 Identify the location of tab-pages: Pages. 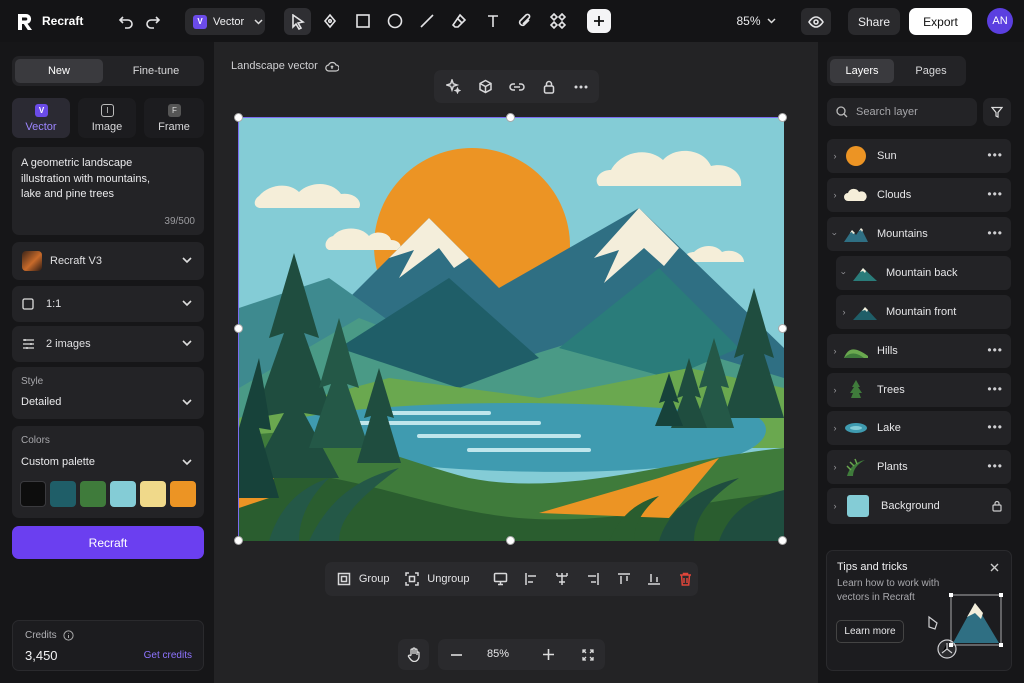
(931, 71).